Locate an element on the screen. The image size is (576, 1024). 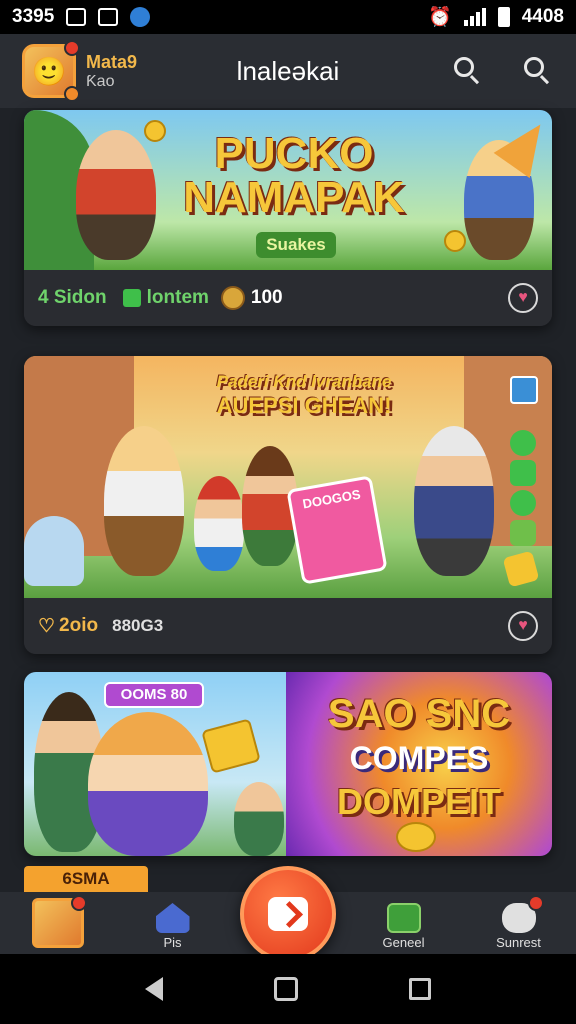
system-nav-bar is located at coordinates (288, 989).